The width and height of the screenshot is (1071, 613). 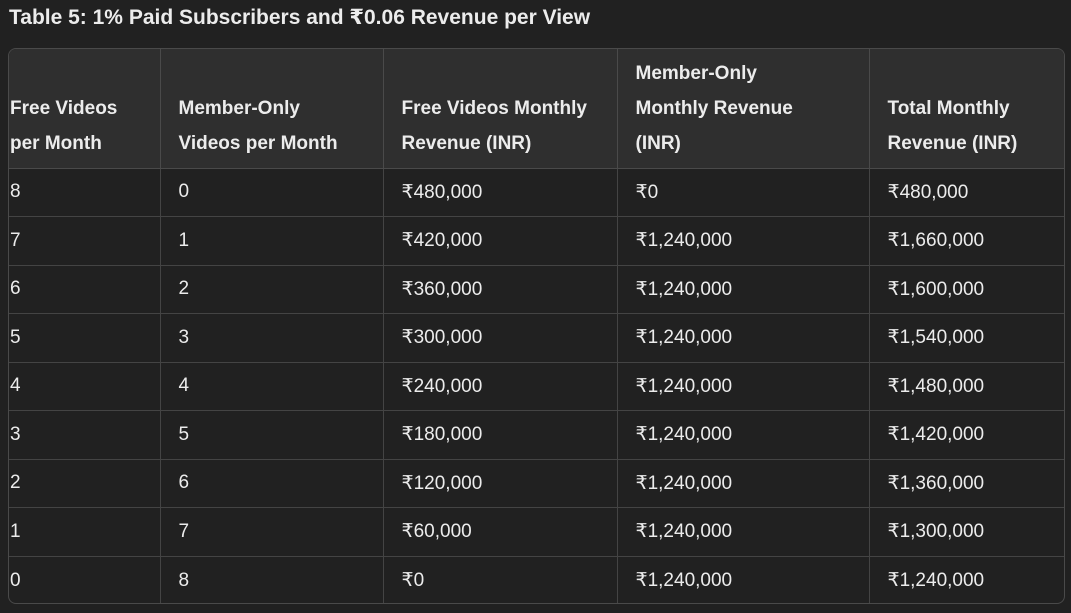 I want to click on table-row: 8 0 ₹480,000 ₹0 ₹480,000, so click(x=536, y=192).